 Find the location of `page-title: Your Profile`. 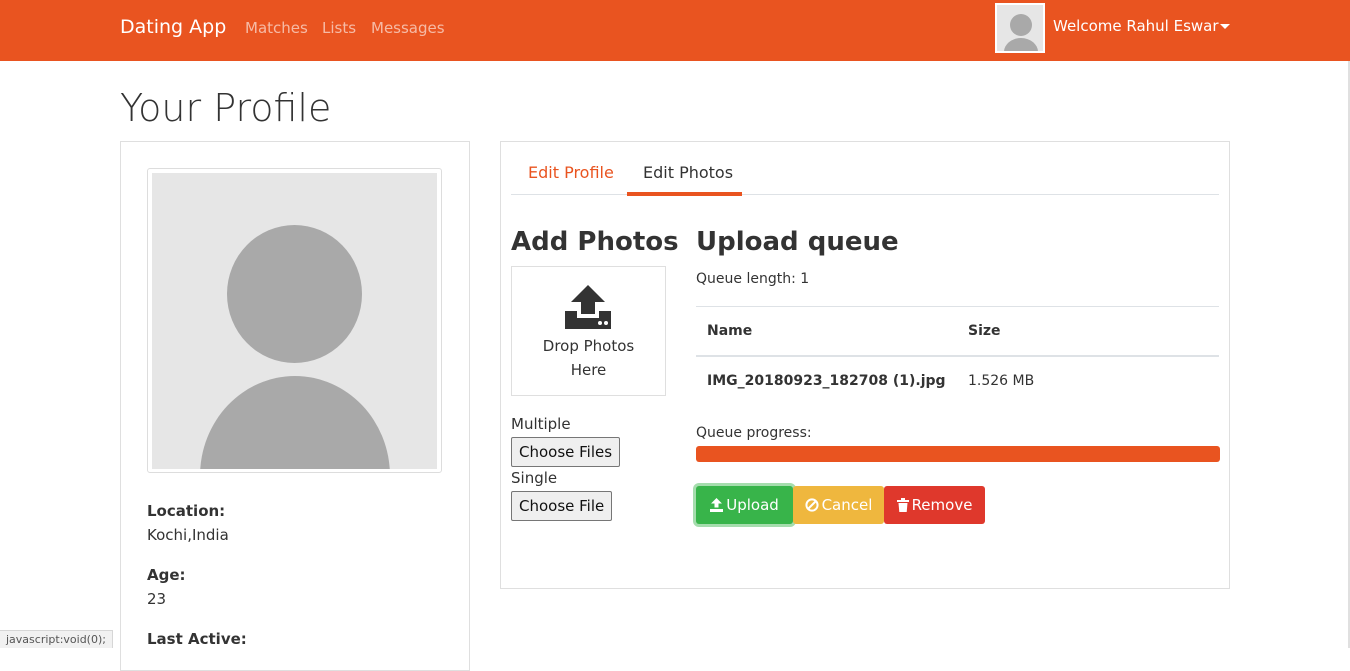

page-title: Your Profile is located at coordinates (226, 108).